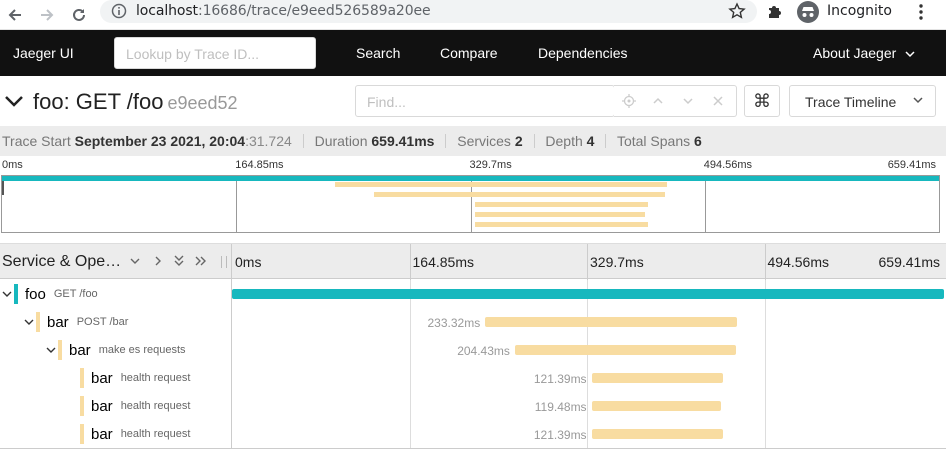 This screenshot has width=946, height=458. I want to click on trace-start-date: September 23 2021, 20:04, so click(160, 141).